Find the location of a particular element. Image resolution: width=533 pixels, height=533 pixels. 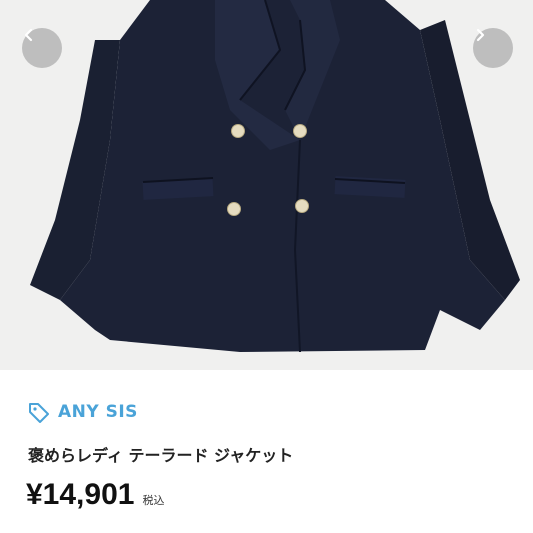

product-title: 褒めらレディ テーラード ジャケット is located at coordinates (161, 455).